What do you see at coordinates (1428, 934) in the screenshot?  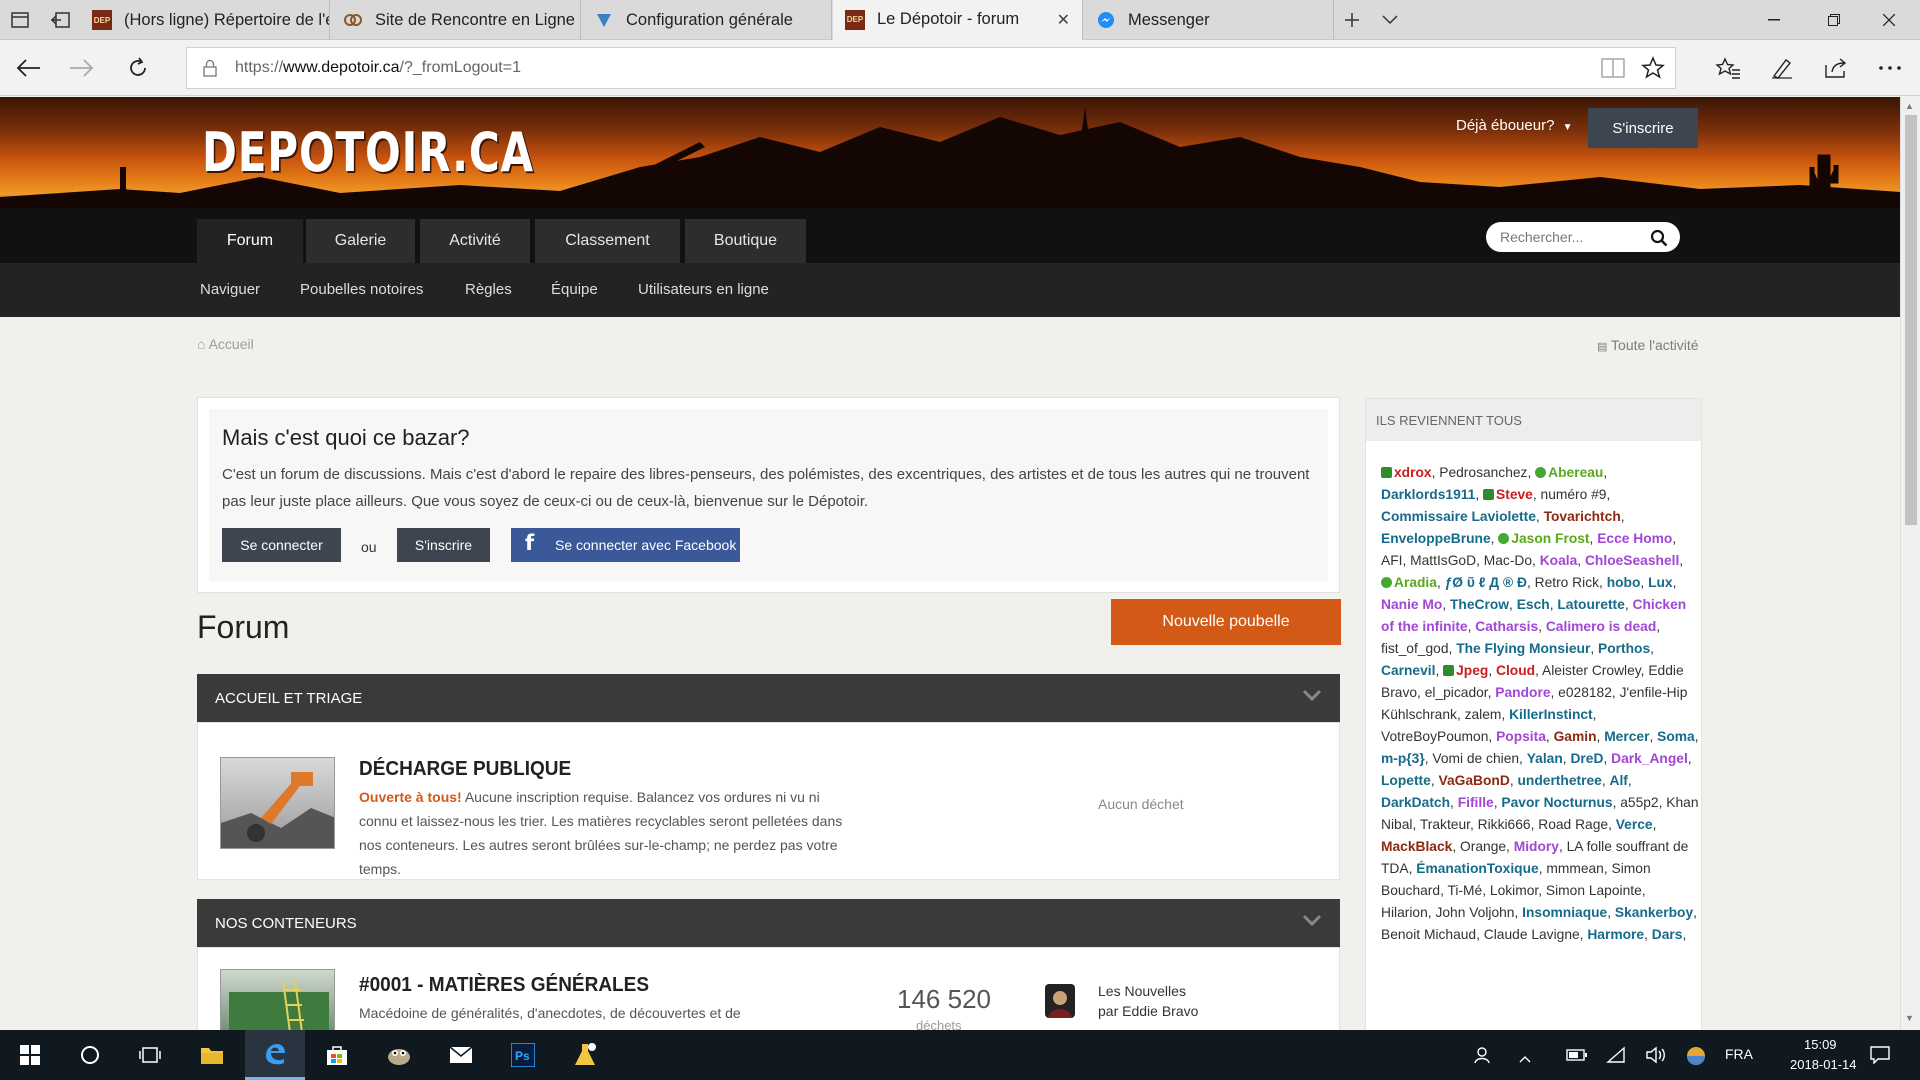 I see `member-link: Benoit Michaud` at bounding box center [1428, 934].